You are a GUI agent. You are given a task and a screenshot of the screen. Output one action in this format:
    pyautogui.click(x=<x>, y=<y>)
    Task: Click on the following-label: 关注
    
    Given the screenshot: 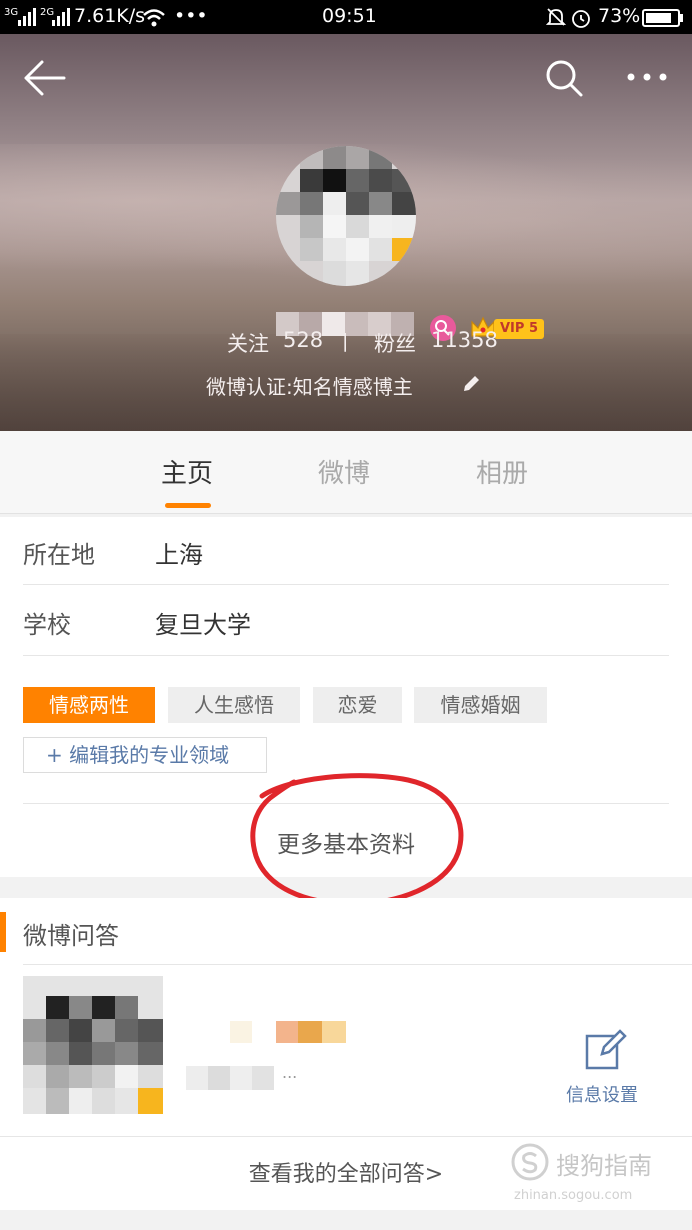 What is the action you would take?
    pyautogui.click(x=248, y=343)
    